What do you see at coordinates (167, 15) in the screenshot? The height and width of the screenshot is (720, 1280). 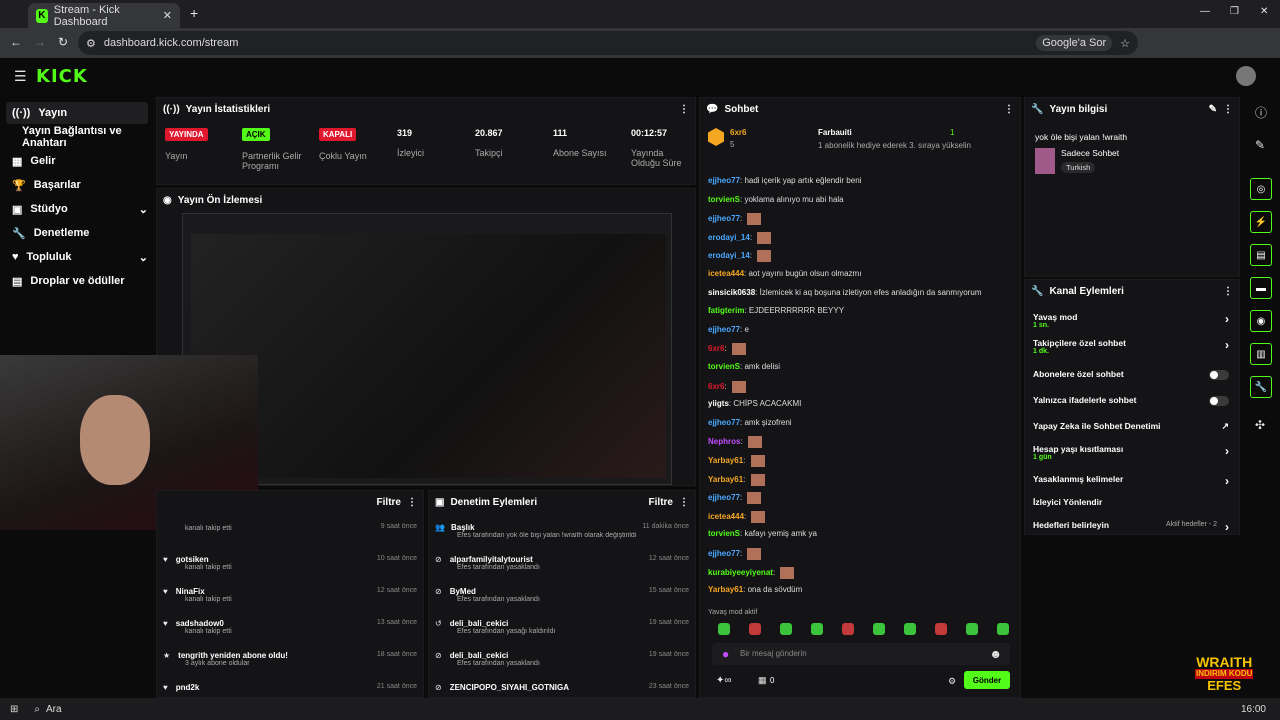 I see `close-tab-icon: ✕` at bounding box center [167, 15].